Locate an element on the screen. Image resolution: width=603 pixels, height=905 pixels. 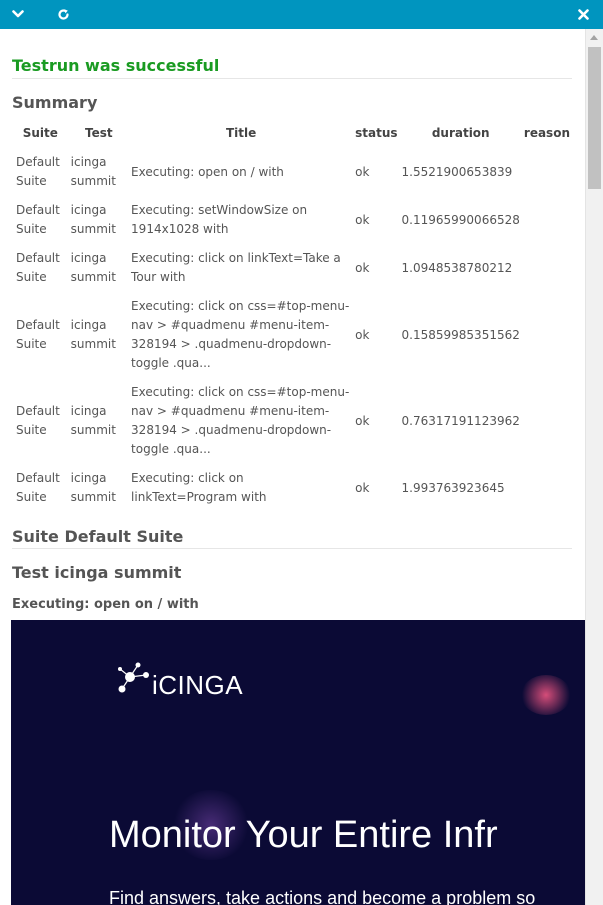
vertical-scrollbar is located at coordinates (594, 467).